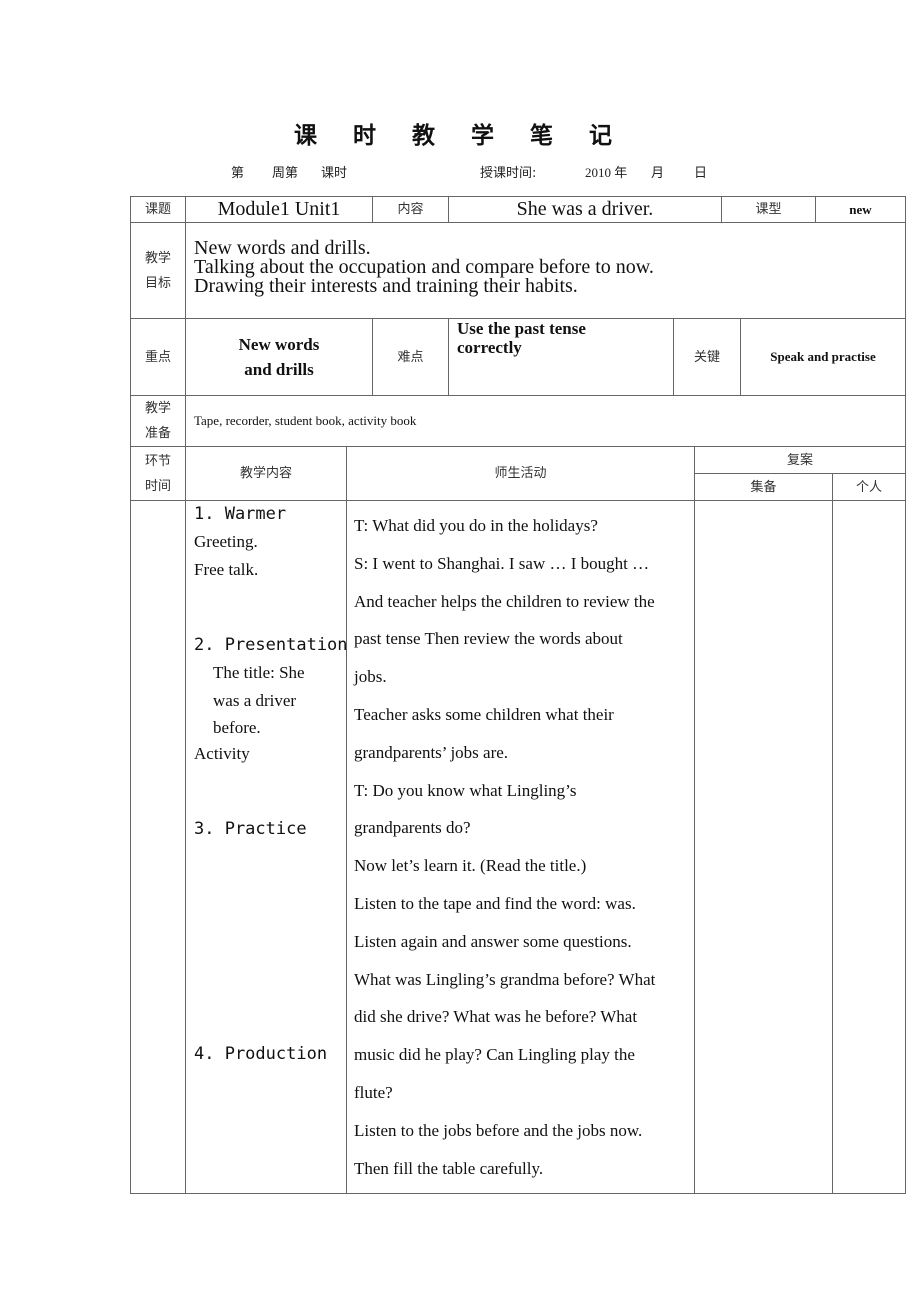  Describe the element at coordinates (585, 209) in the screenshot. I see `content-value: She was a driver.` at that location.